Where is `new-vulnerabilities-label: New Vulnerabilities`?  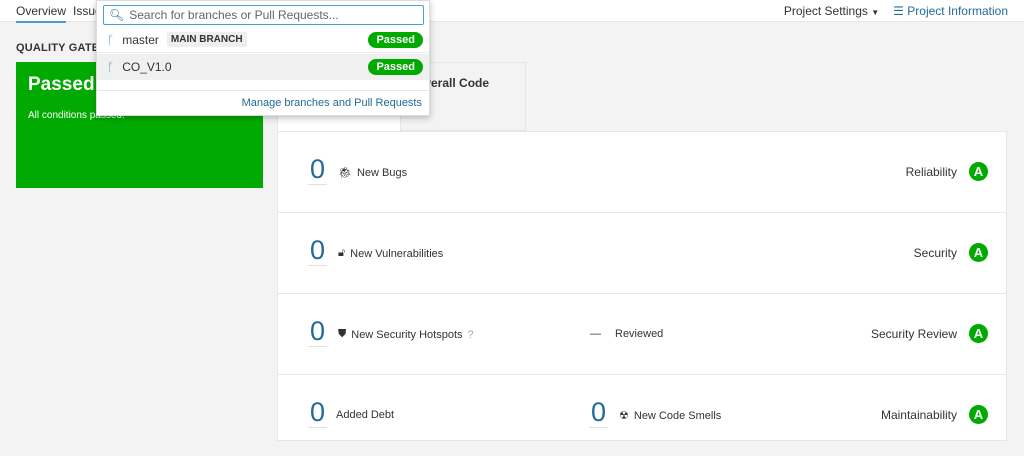 new-vulnerabilities-label: New Vulnerabilities is located at coordinates (397, 253).